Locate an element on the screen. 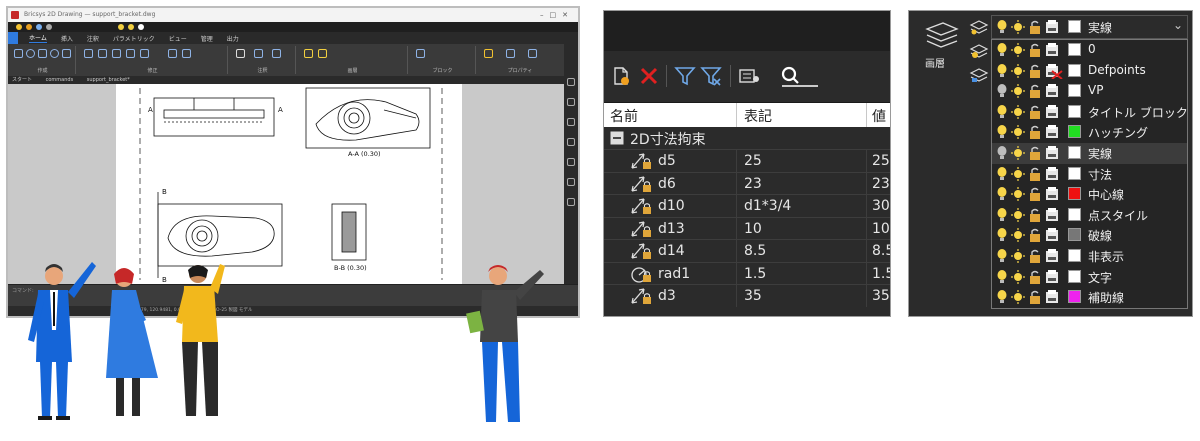  parameter-row: rad1 1.5 1.5 is located at coordinates (747, 273).